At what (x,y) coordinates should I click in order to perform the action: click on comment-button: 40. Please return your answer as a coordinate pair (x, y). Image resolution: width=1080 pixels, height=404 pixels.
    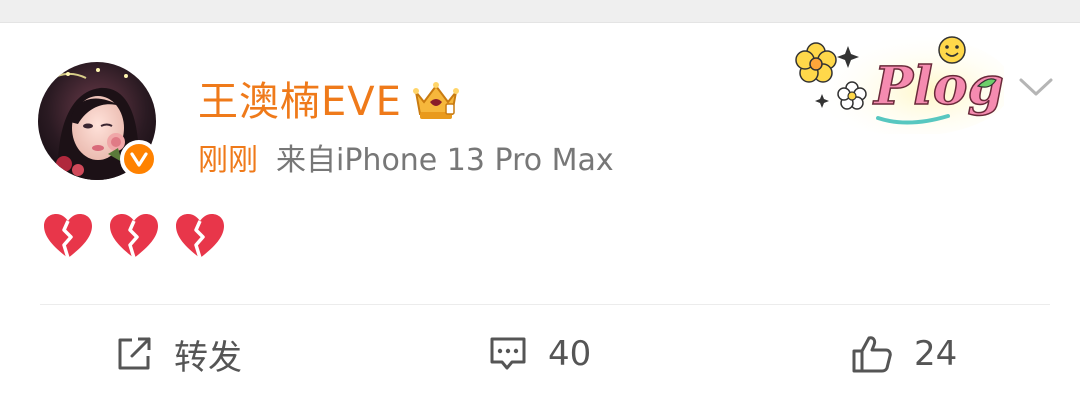
    Looking at the image, I should click on (539, 354).